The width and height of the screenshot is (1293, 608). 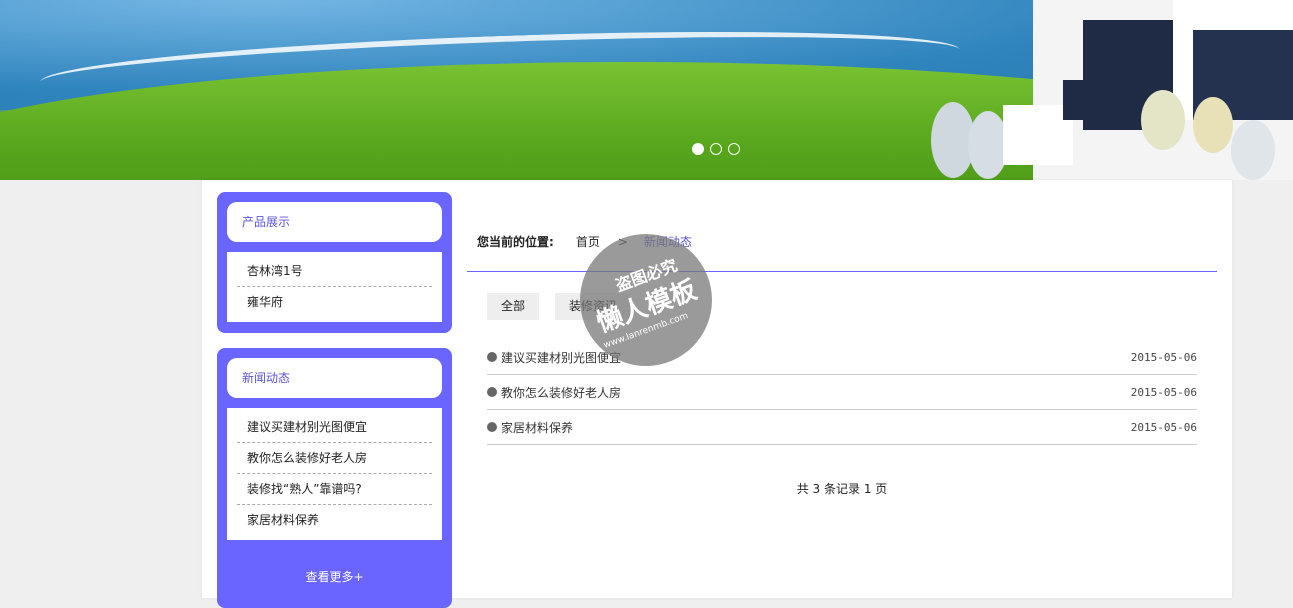 What do you see at coordinates (334, 378) in the screenshot?
I see `sidebar-news-title: 新闻动态` at bounding box center [334, 378].